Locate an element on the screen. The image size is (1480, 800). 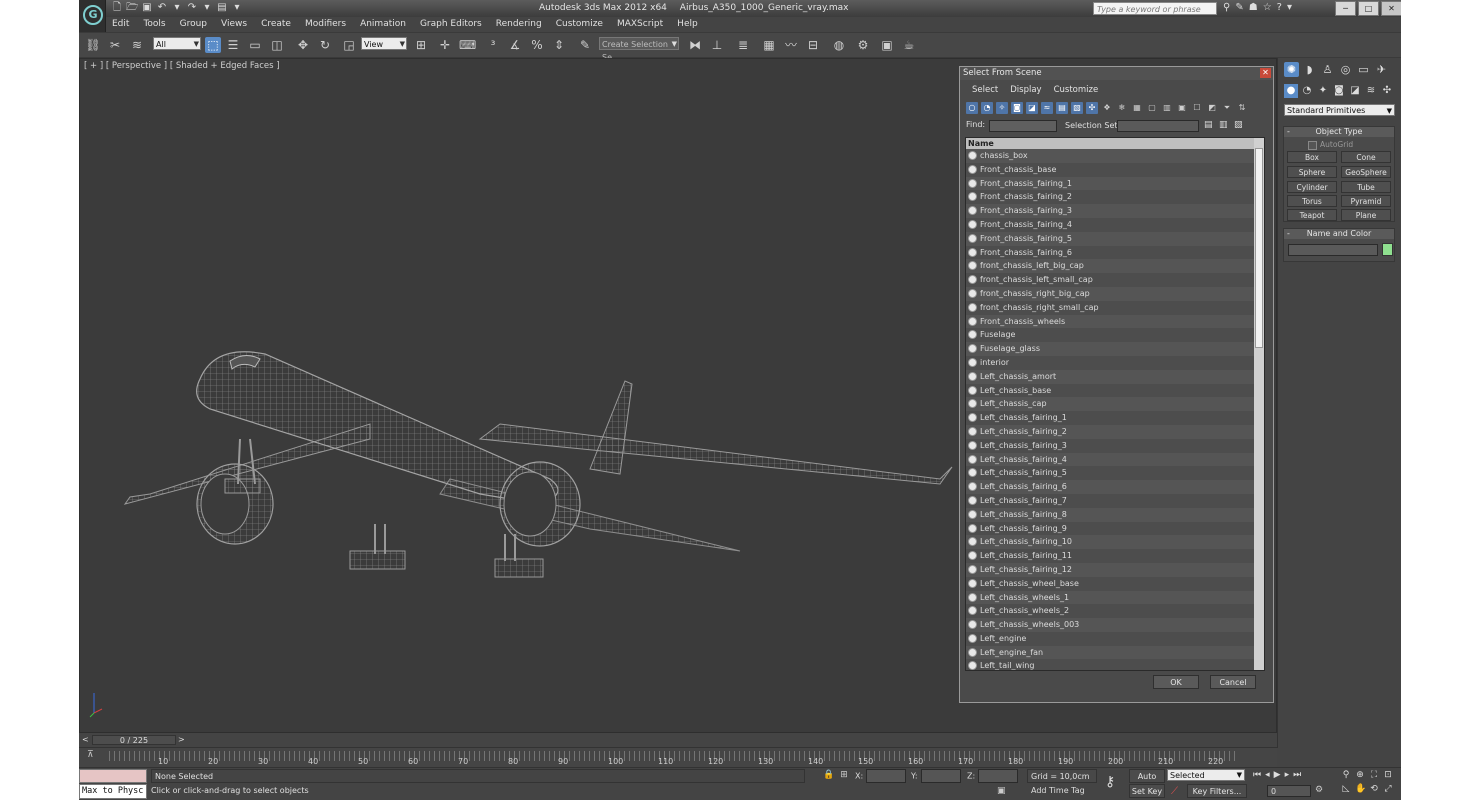
sync-selection-icon: ⇅ is located at coordinates (1242, 108).